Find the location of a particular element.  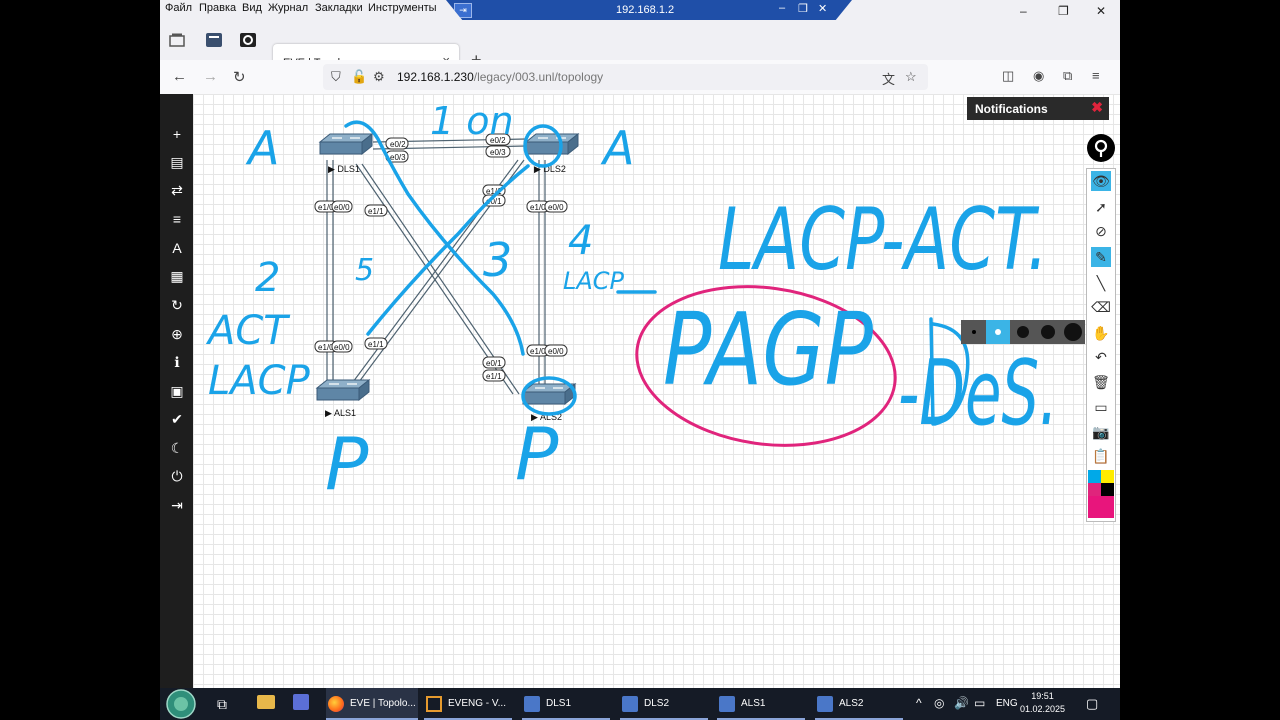

task-view-icon: ⧉ is located at coordinates (222, 704).